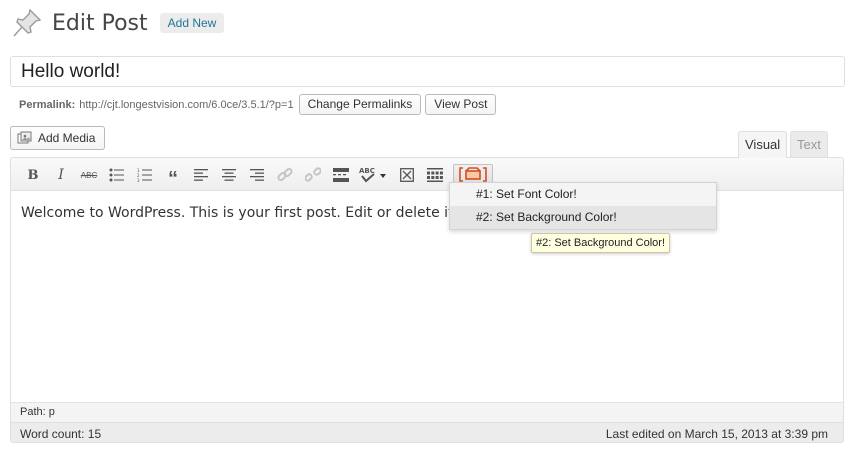 The image size is (854, 455). I want to click on italic-icon: I, so click(61, 175).